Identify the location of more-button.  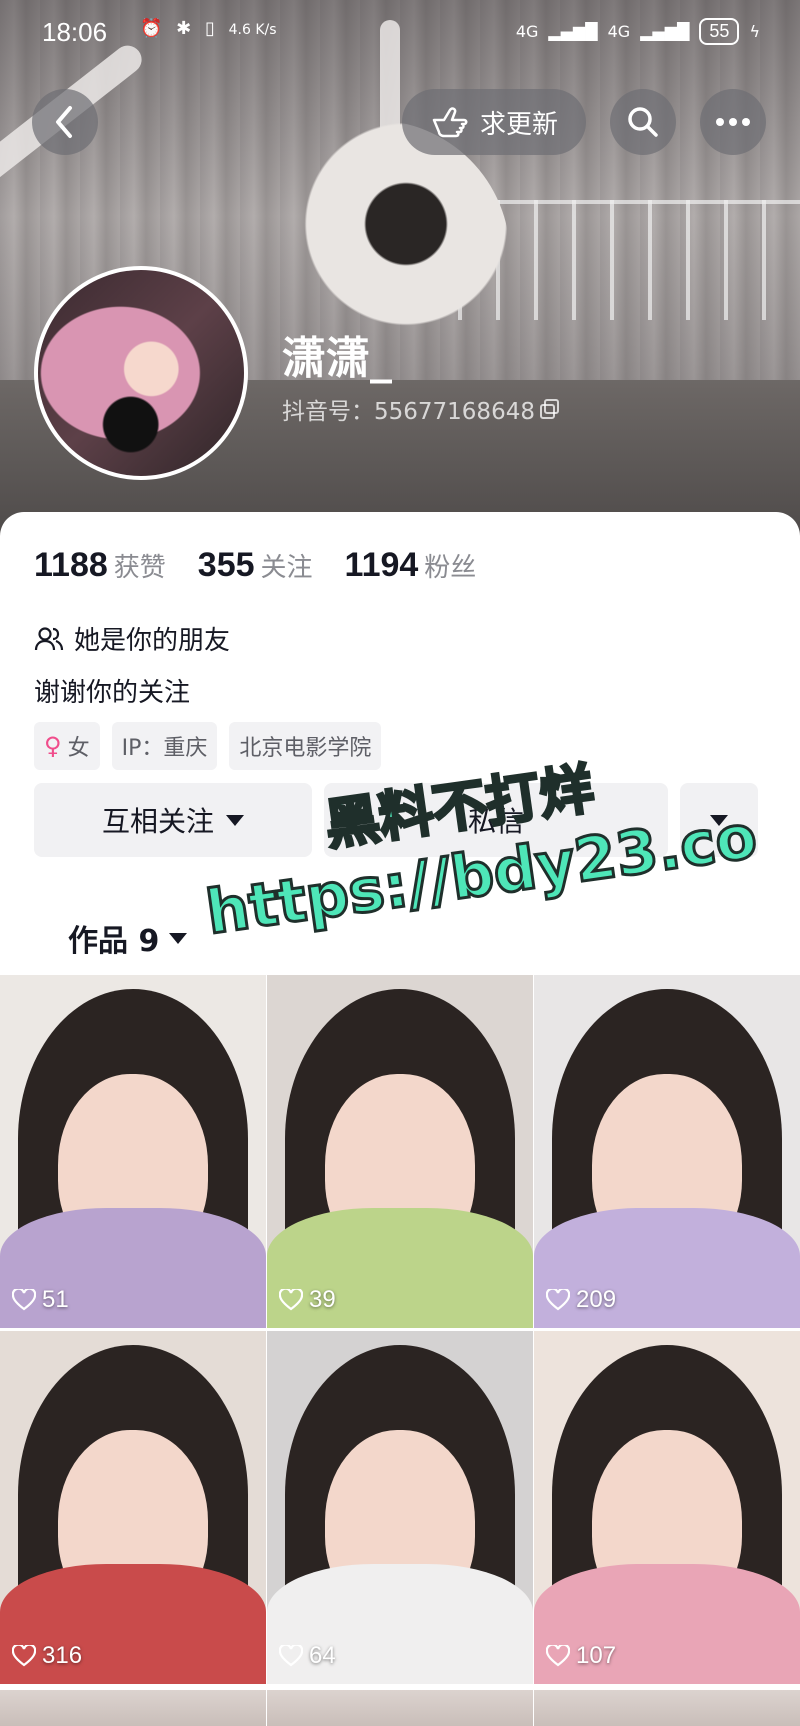
(733, 122).